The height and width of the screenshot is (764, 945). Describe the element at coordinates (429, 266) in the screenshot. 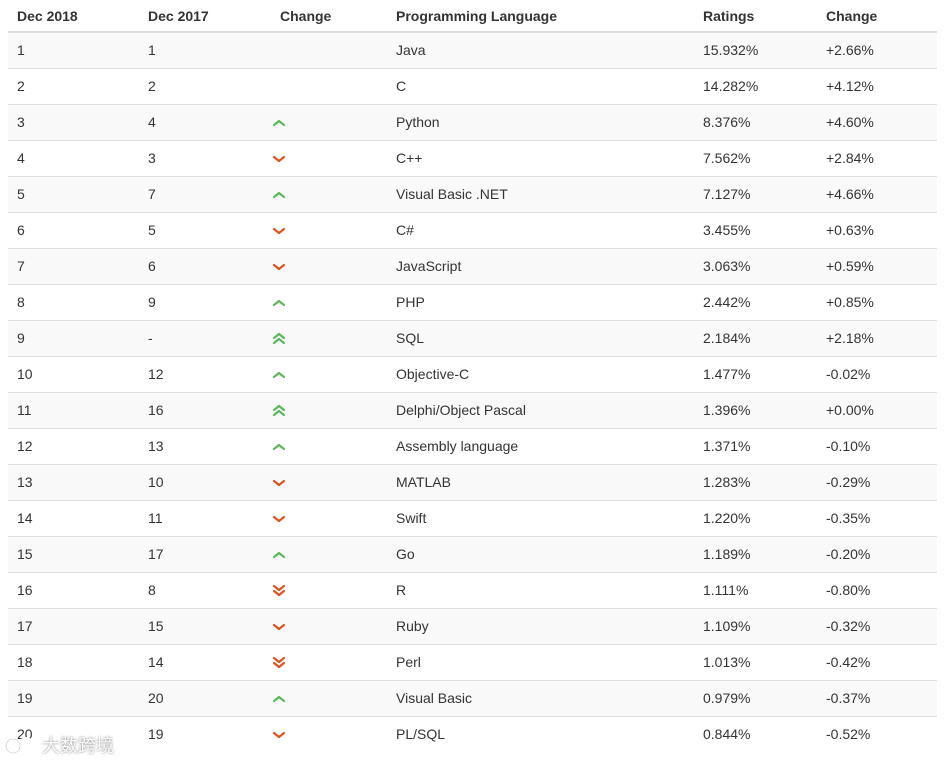

I see `language-cell: JavaScript` at that location.